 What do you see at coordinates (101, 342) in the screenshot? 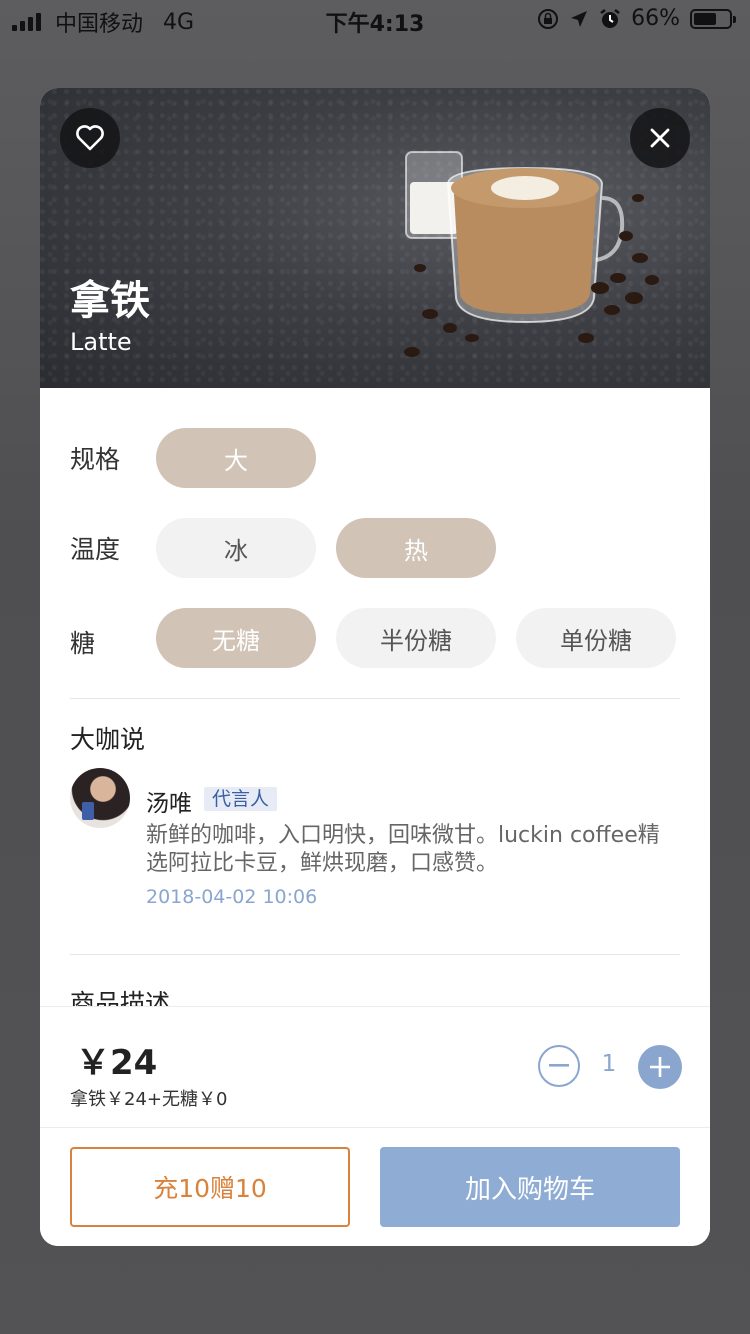
I see `product-name-en: Latte` at bounding box center [101, 342].